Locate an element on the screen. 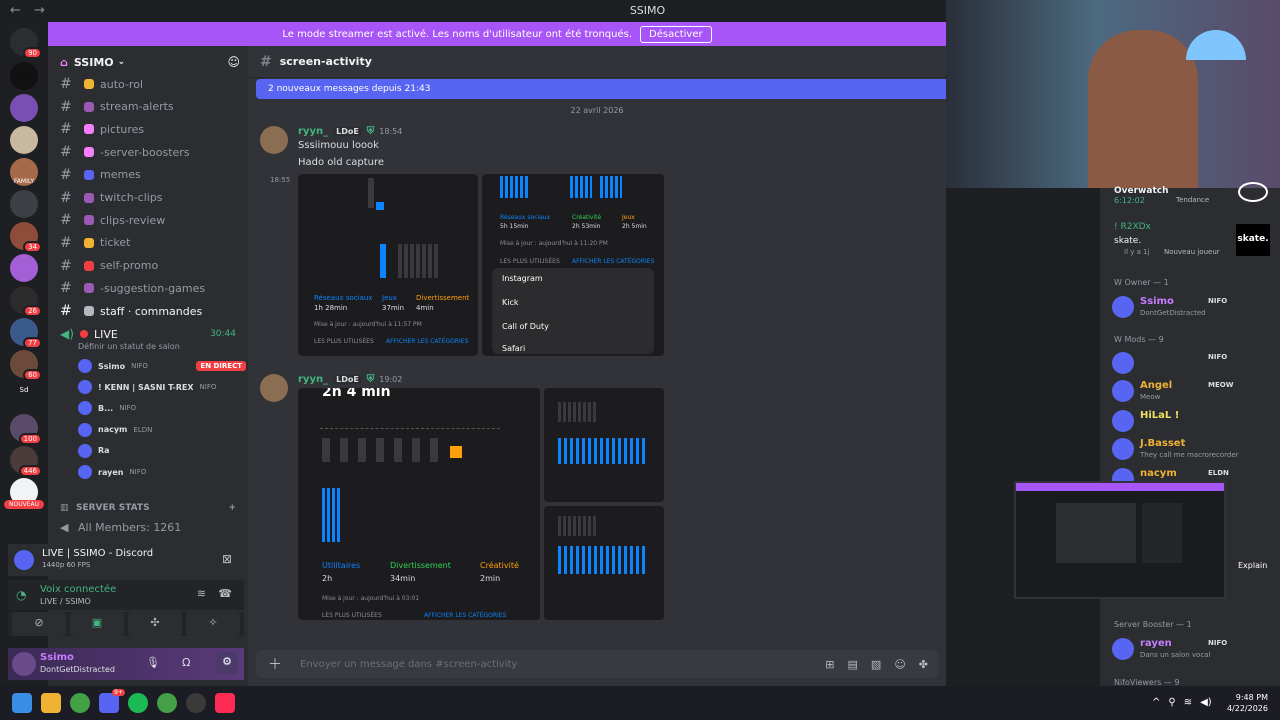 The width and height of the screenshot is (1280, 720). activity-icon: ✣ is located at coordinates (155, 624).